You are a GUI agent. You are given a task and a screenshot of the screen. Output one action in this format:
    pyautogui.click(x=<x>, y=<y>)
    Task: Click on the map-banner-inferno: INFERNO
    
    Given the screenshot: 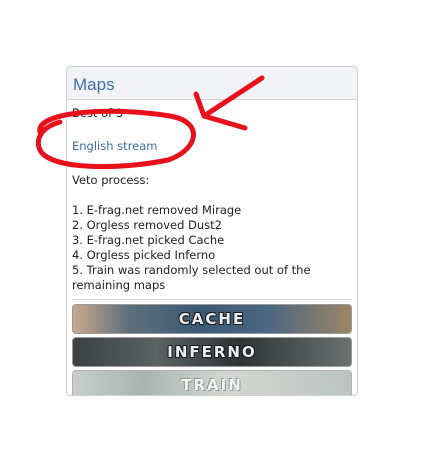 What is the action you would take?
    pyautogui.click(x=212, y=352)
    